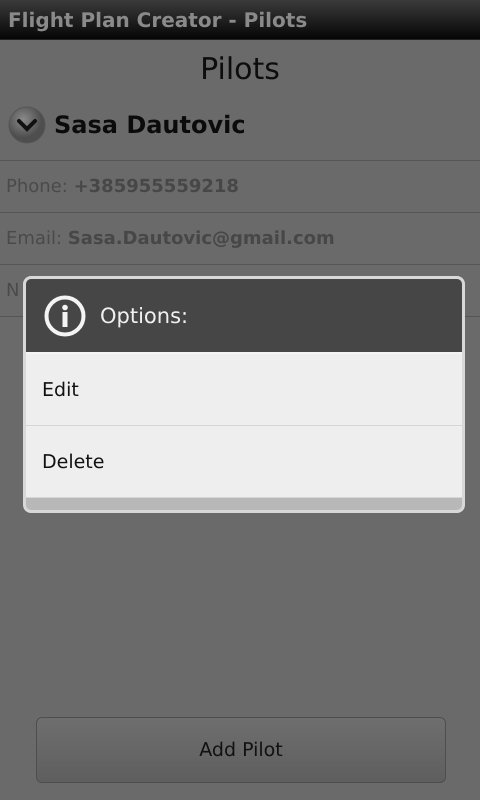 The width and height of the screenshot is (480, 800). What do you see at coordinates (144, 316) in the screenshot?
I see `dialog-title: Options:` at bounding box center [144, 316].